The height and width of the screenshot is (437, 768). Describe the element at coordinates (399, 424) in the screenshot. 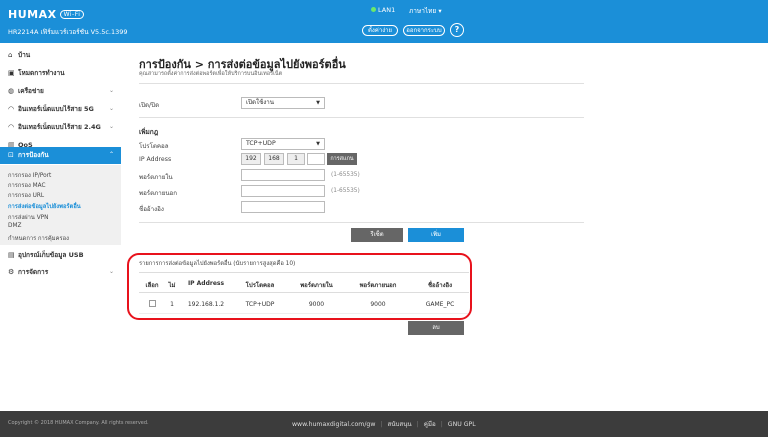

I see `support-link: สนับสนุน` at that location.